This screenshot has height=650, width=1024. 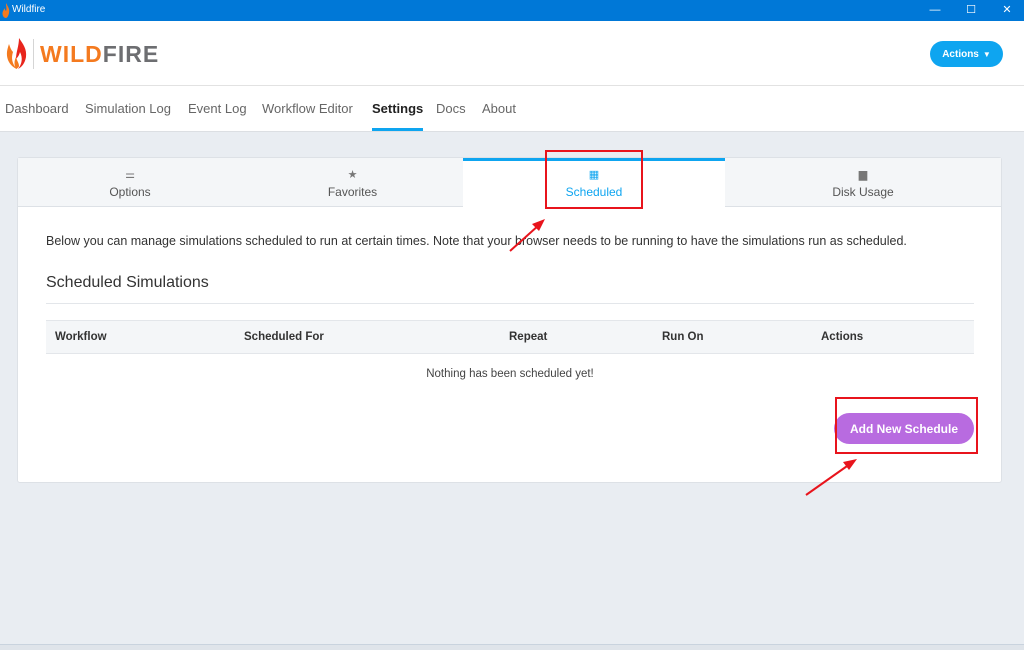 I want to click on nav-settings: Settings, so click(x=398, y=108).